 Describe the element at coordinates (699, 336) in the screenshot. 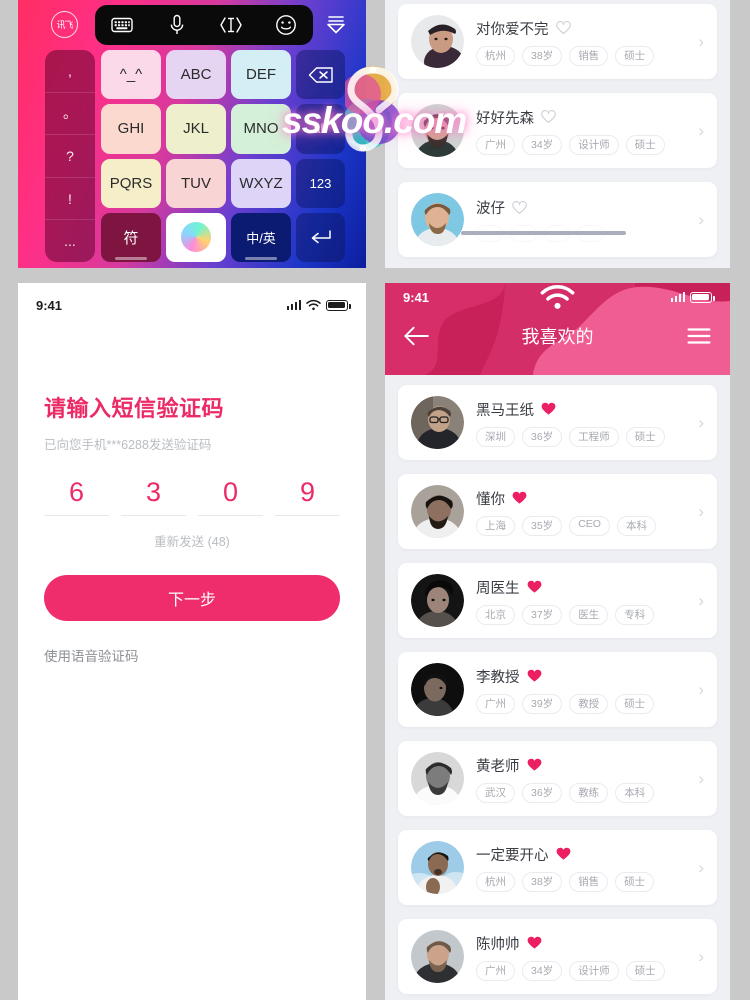

I see `hamburger-menu-icon` at that location.